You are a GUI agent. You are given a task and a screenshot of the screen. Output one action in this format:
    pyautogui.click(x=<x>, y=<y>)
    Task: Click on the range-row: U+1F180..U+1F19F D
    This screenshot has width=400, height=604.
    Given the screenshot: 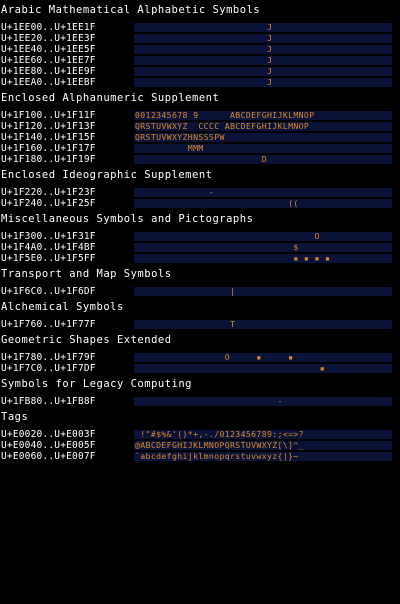 What is the action you would take?
    pyautogui.click(x=200, y=159)
    